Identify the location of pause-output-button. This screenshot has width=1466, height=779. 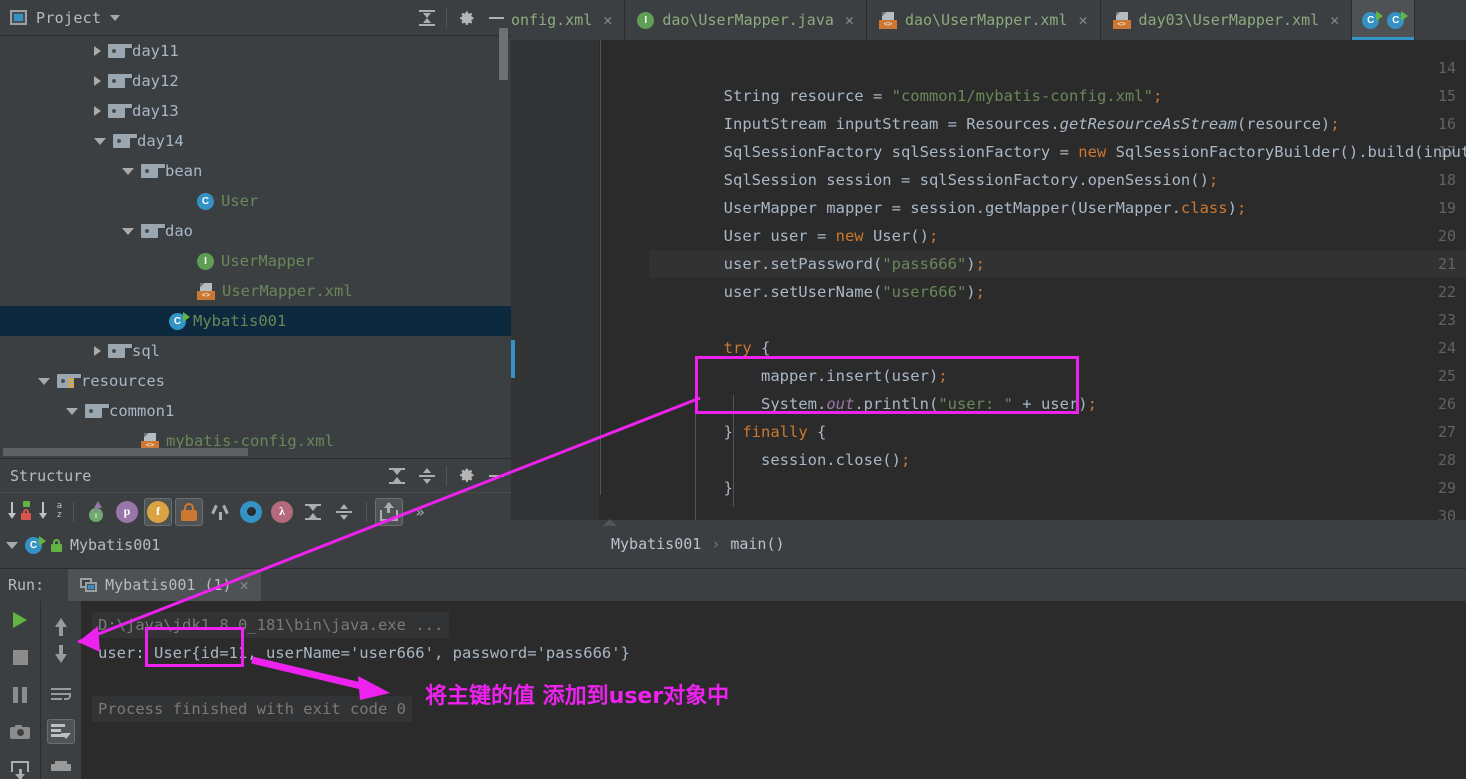
(20, 695).